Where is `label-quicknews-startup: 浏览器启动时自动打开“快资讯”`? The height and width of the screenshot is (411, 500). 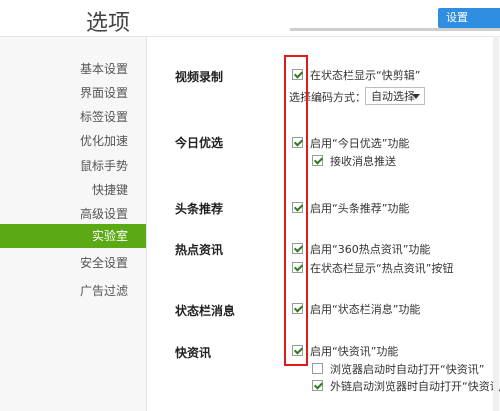 label-quicknews-startup: 浏览器启动时自动打开“快资讯” is located at coordinates (407, 369).